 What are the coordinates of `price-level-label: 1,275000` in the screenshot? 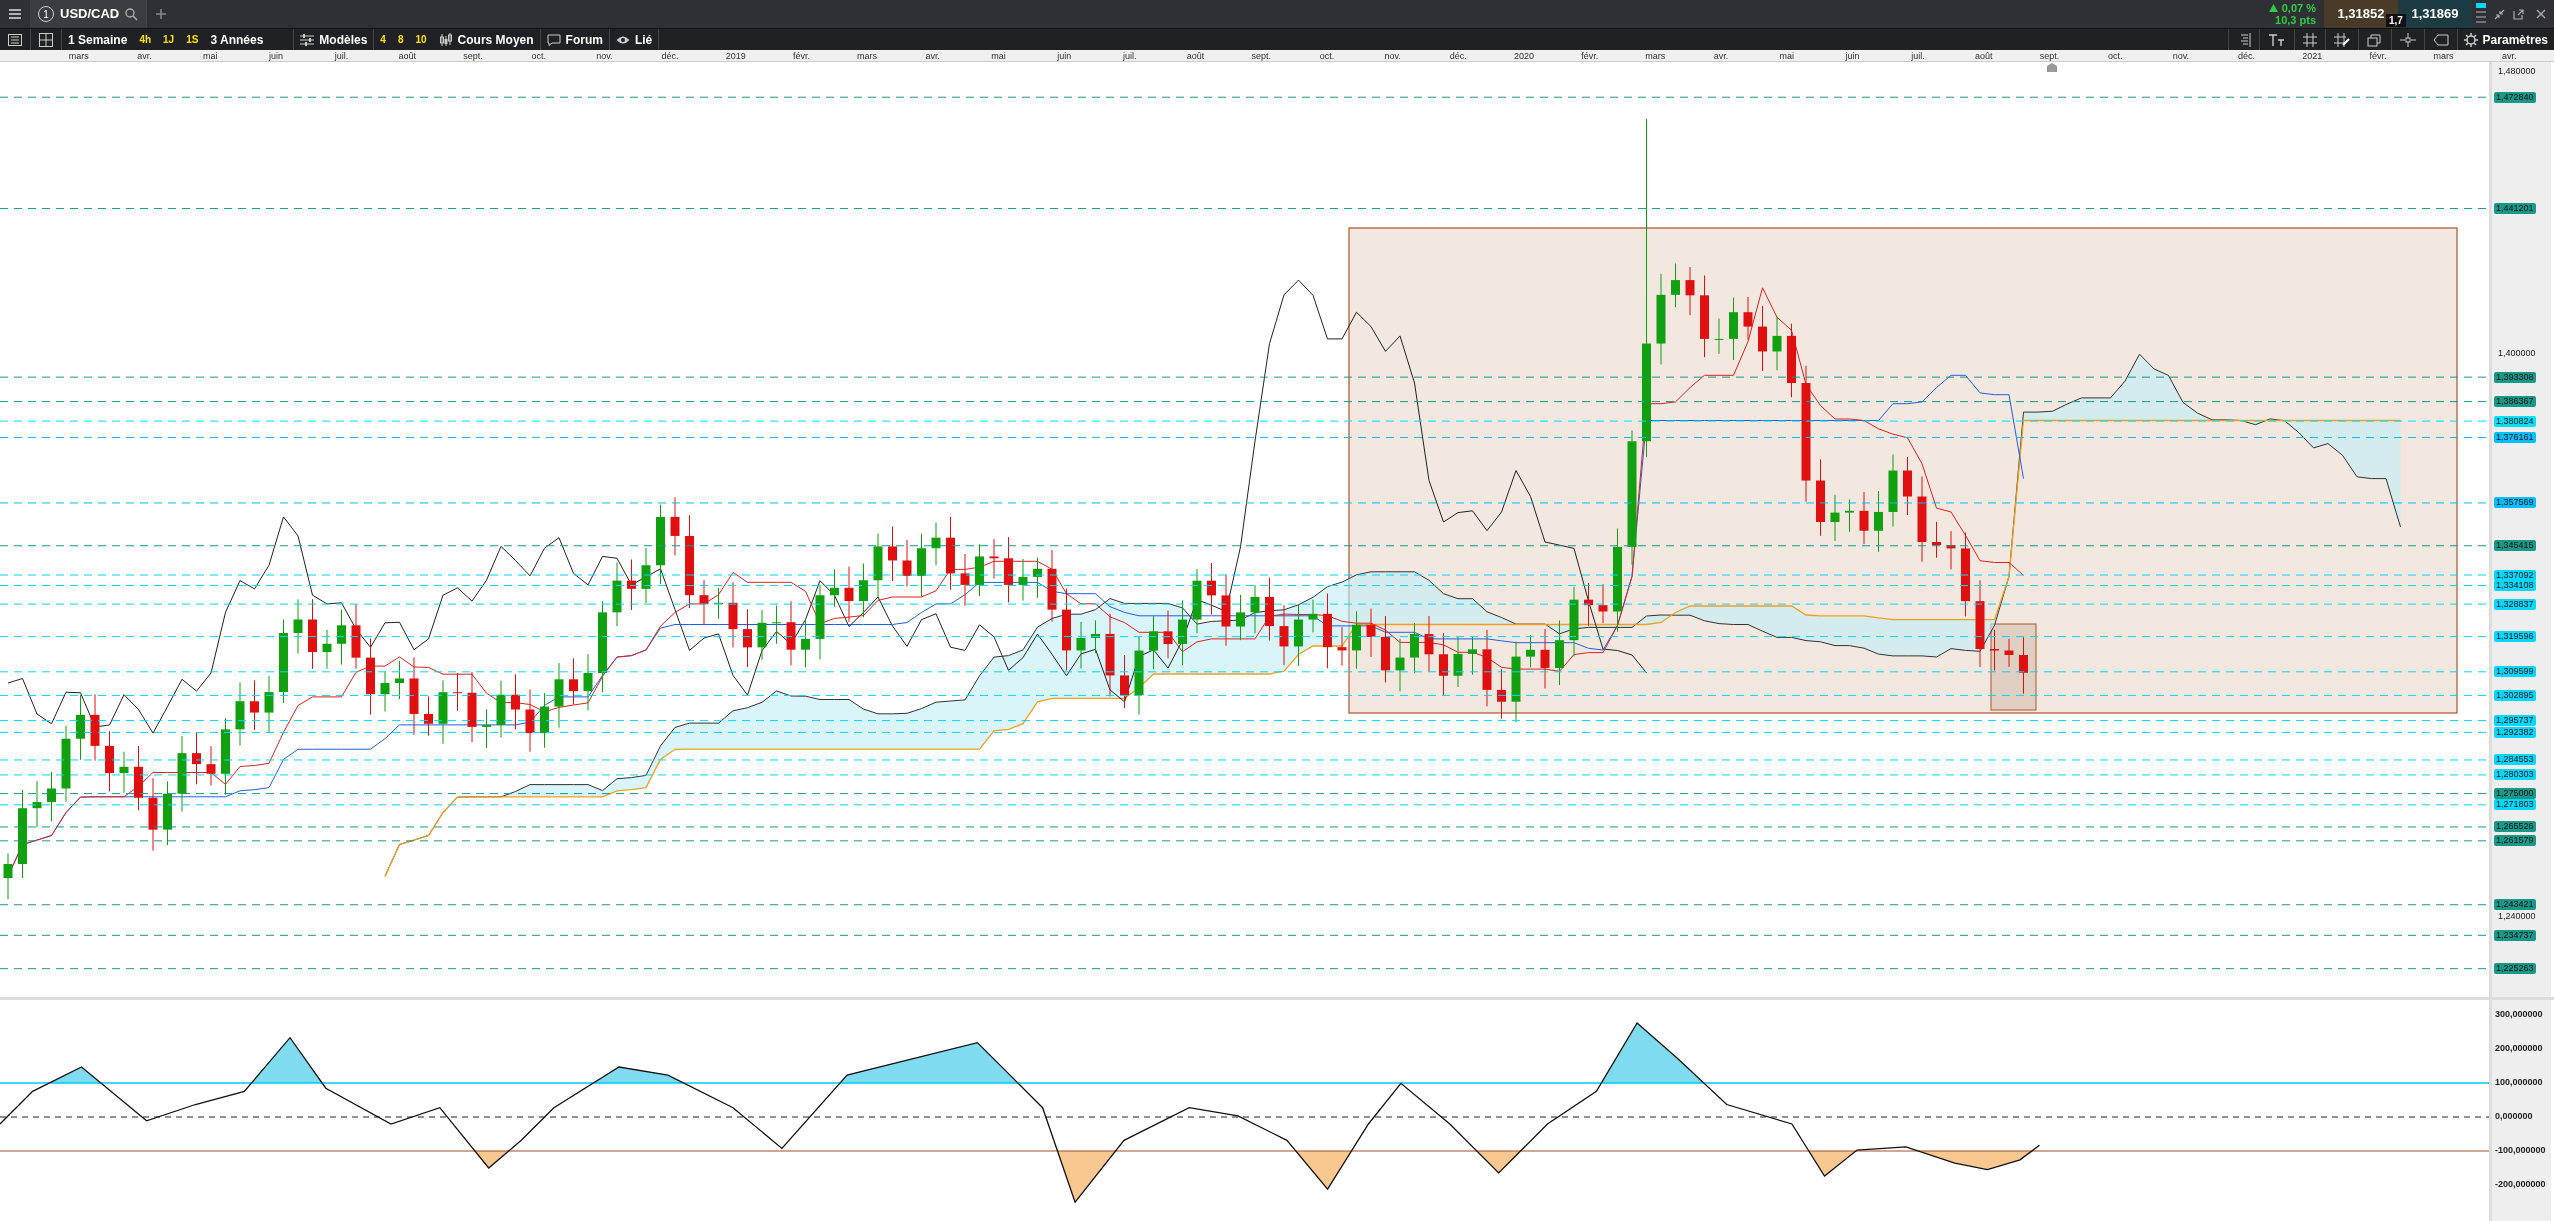 It's located at (2515, 794).